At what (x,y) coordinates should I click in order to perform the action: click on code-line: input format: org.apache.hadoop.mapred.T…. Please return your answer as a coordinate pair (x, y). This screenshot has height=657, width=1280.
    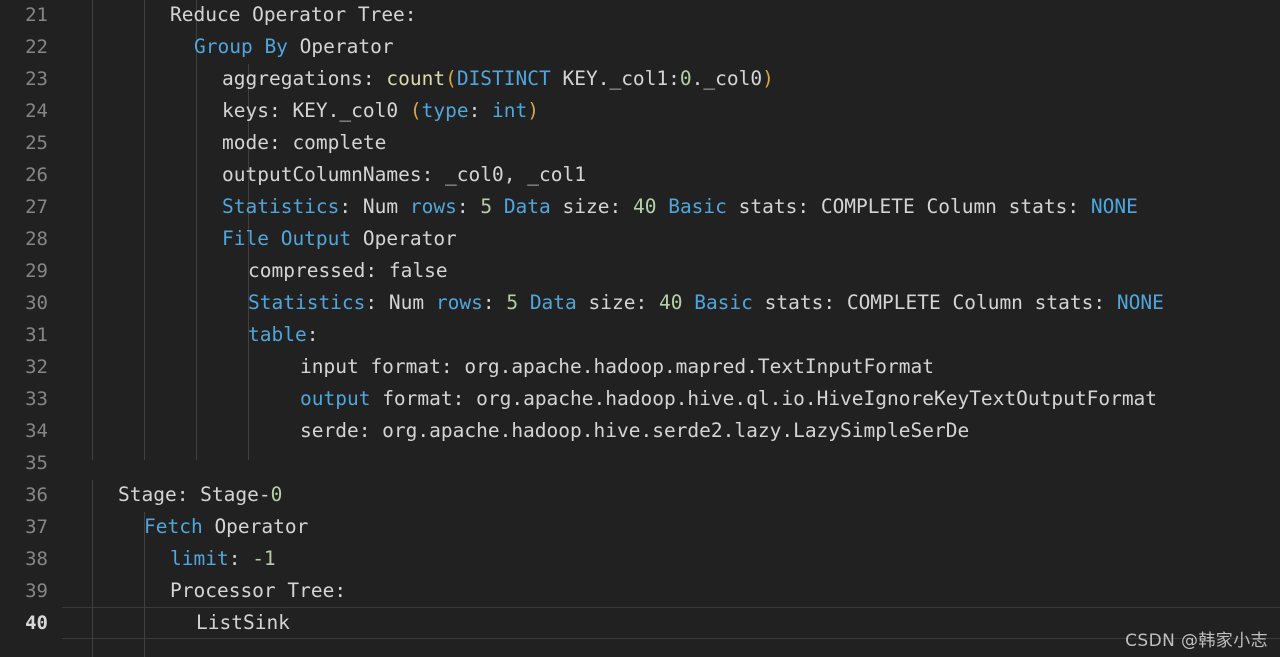
    Looking at the image, I should click on (671, 367).